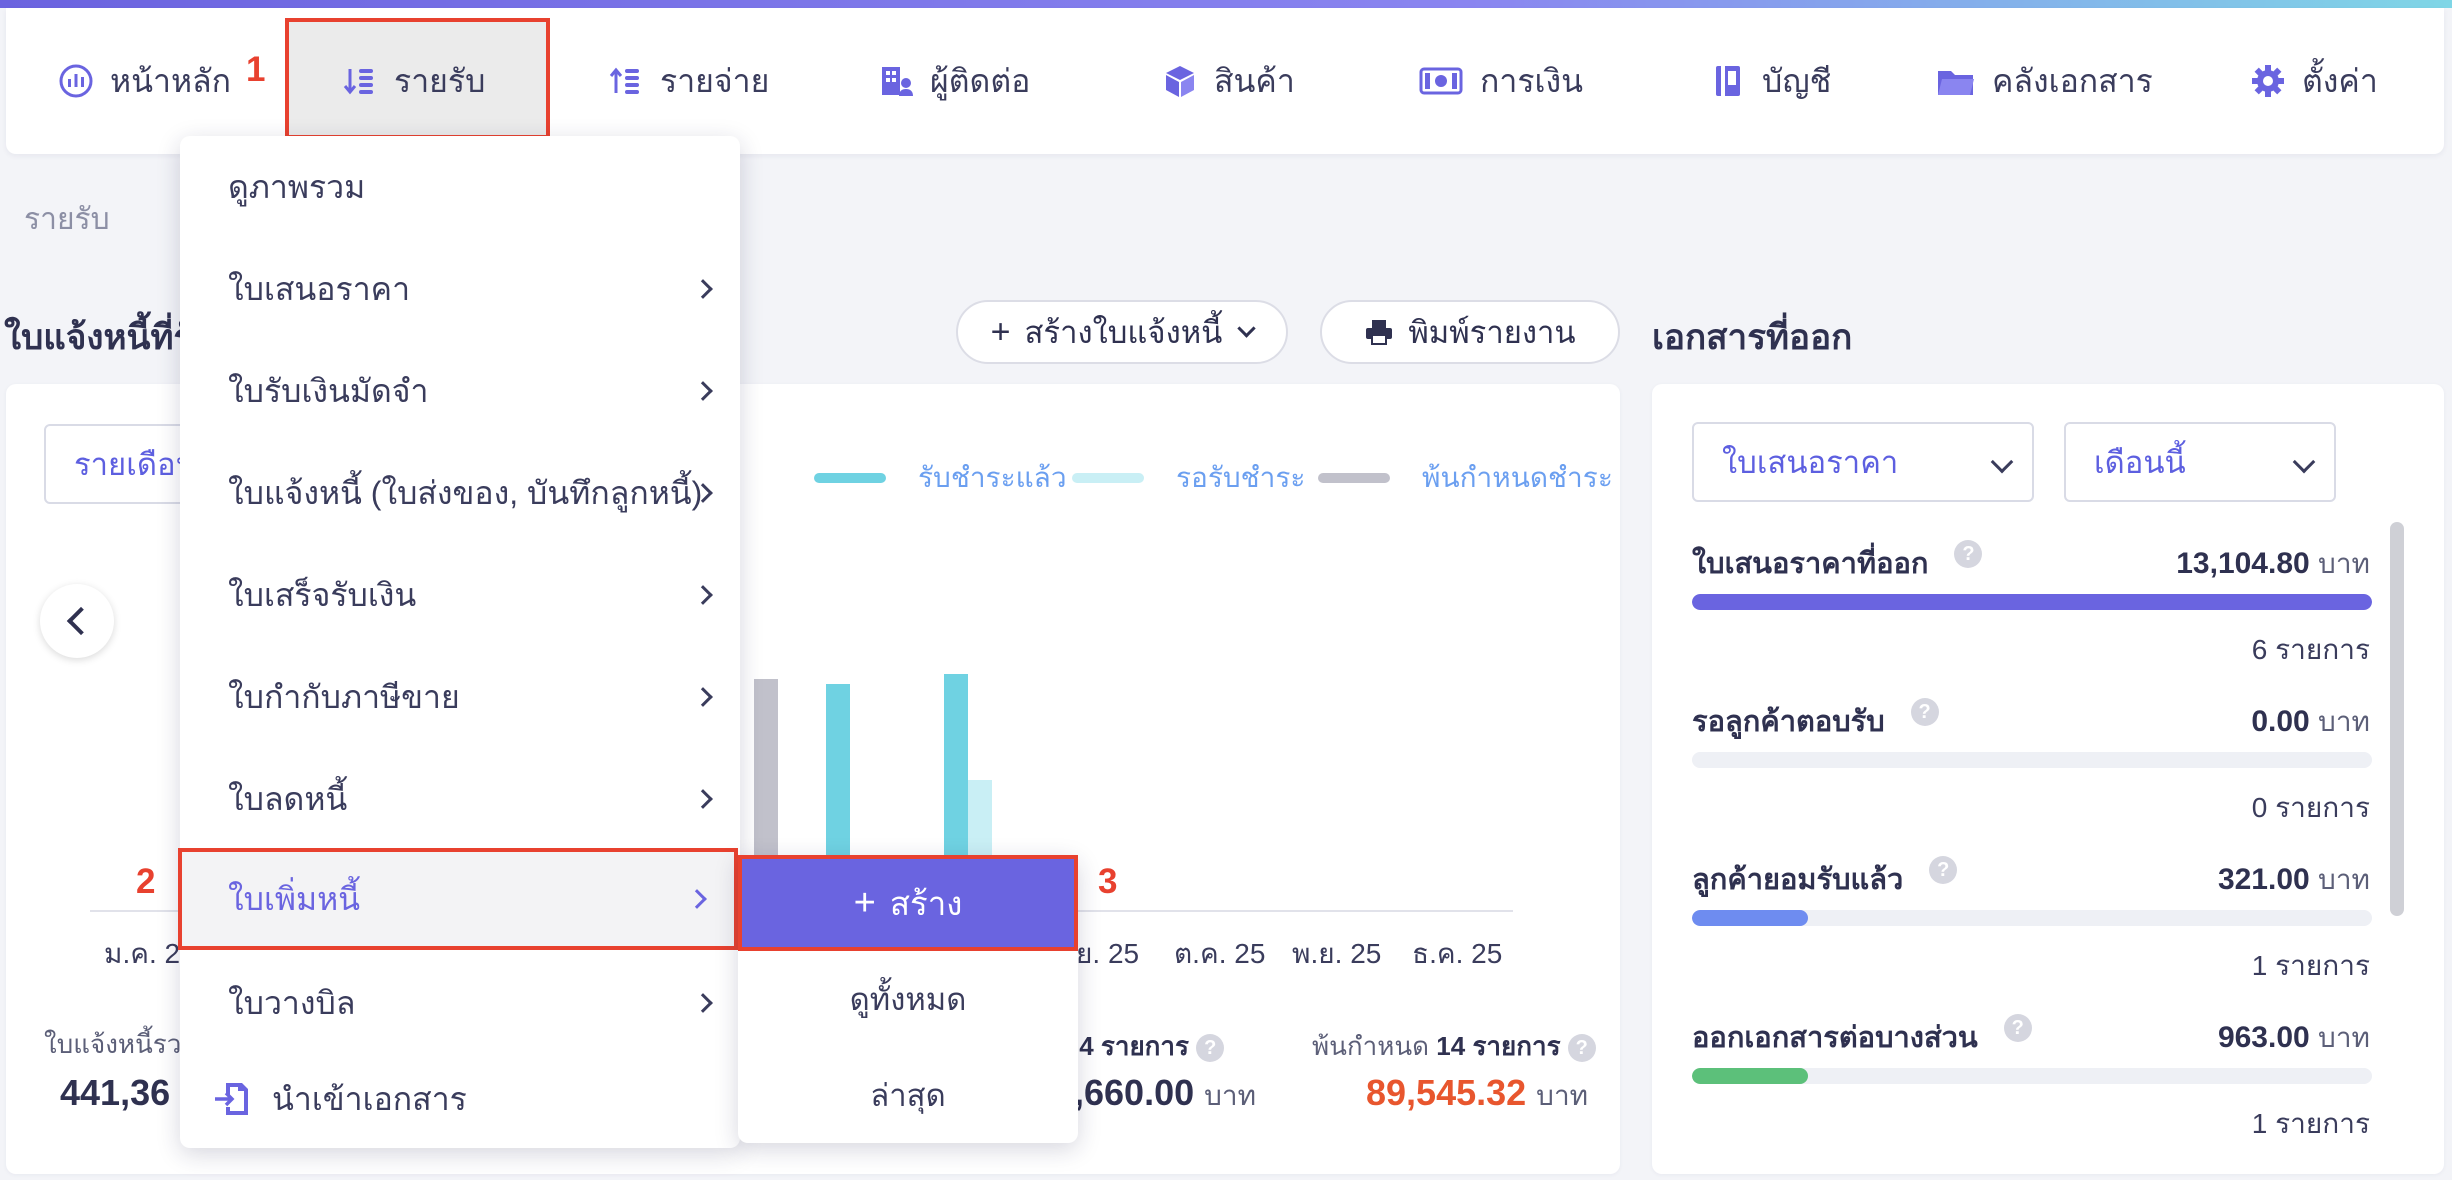  Describe the element at coordinates (1241, 477) in the screenshot. I see `legend-label: รอรับชำระ` at that location.